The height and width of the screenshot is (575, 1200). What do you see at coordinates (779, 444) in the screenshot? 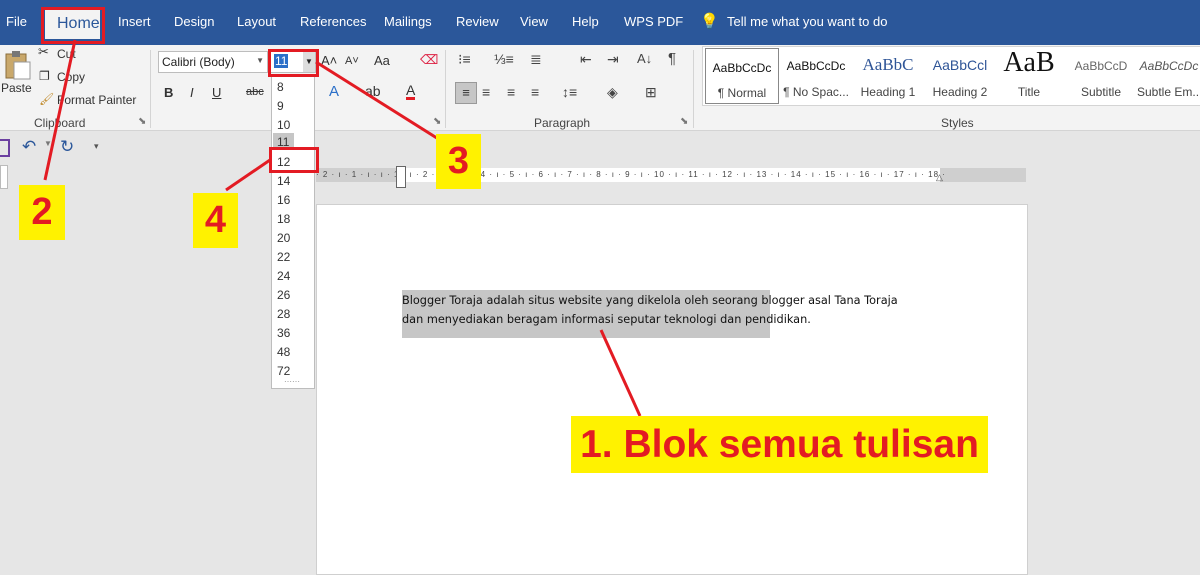
I see `callout-step-1: 1. Blok semua tulisan` at bounding box center [779, 444].